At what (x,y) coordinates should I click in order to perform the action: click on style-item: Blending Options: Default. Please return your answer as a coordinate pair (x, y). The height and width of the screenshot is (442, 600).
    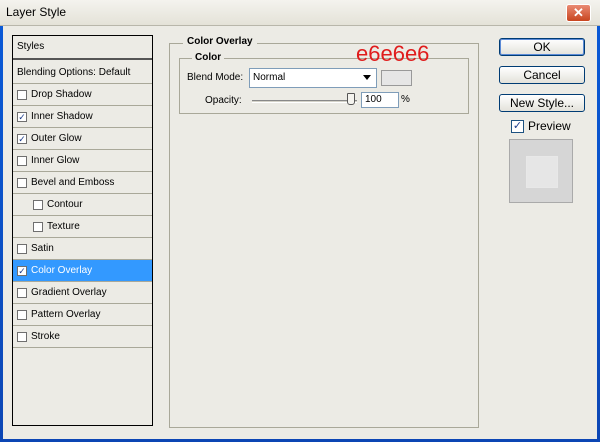
    Looking at the image, I should click on (82, 73).